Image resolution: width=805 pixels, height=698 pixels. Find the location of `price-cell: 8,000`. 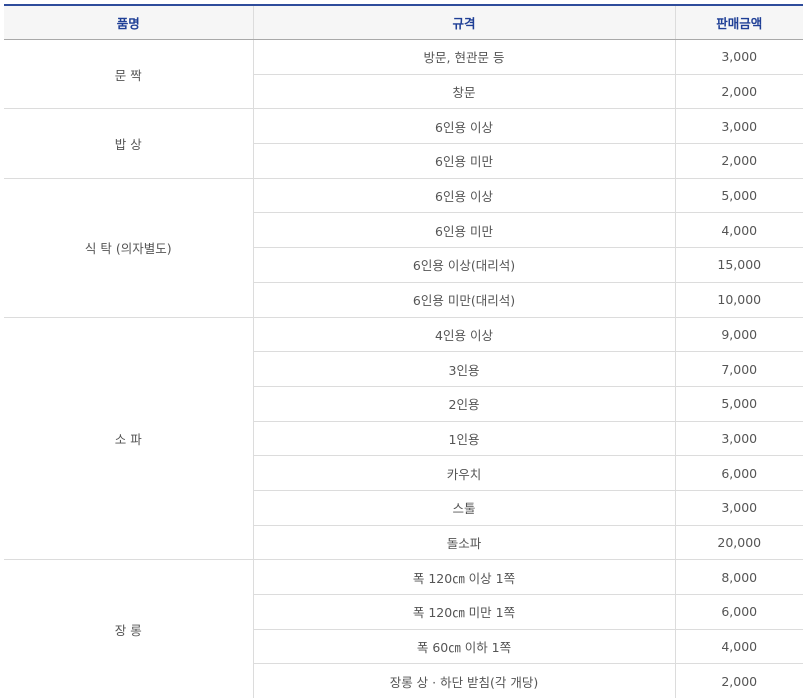

price-cell: 8,000 is located at coordinates (739, 577).